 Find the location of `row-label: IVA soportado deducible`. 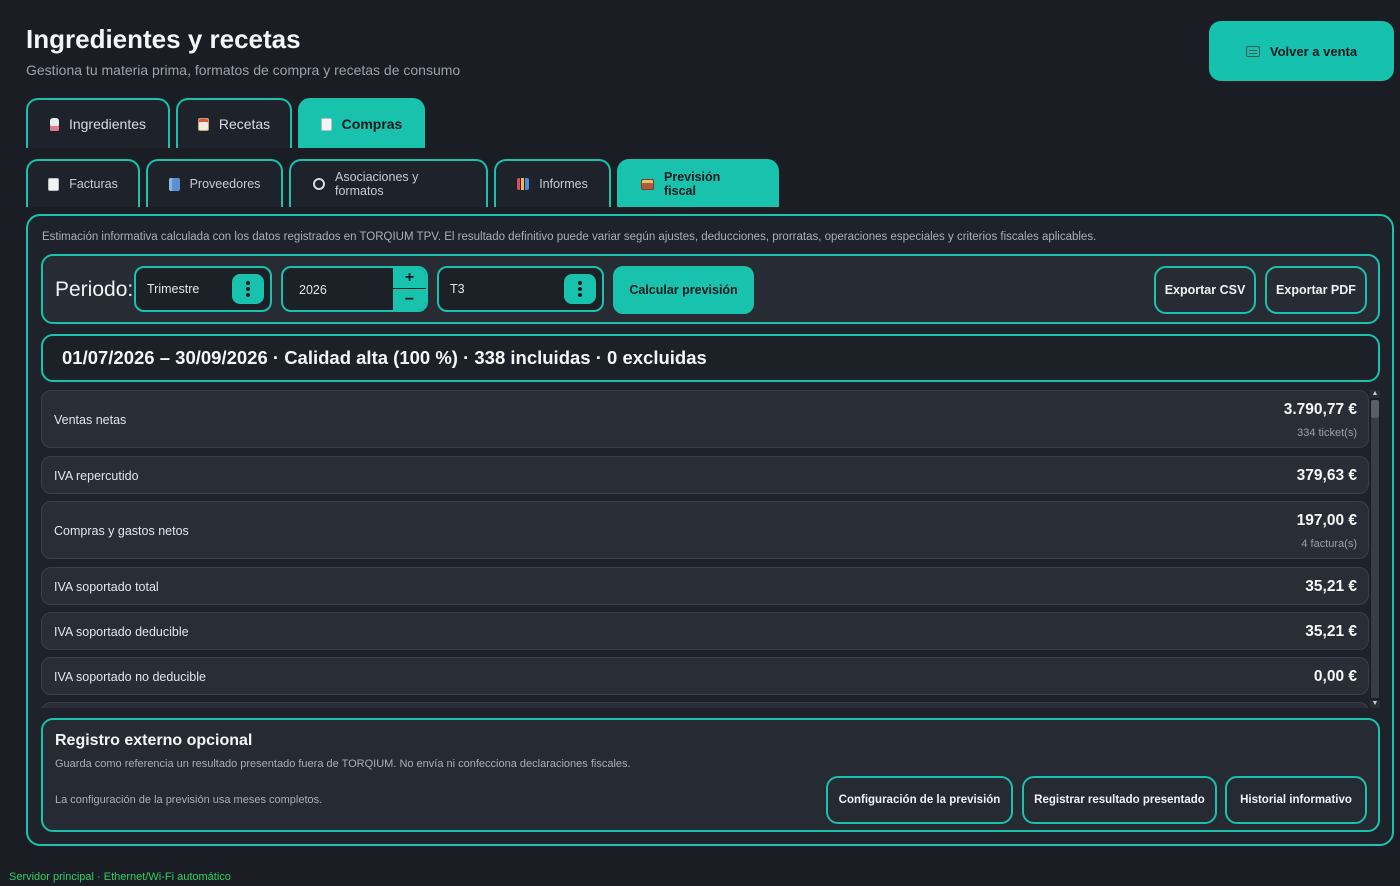

row-label: IVA soportado deducible is located at coordinates (121, 632).